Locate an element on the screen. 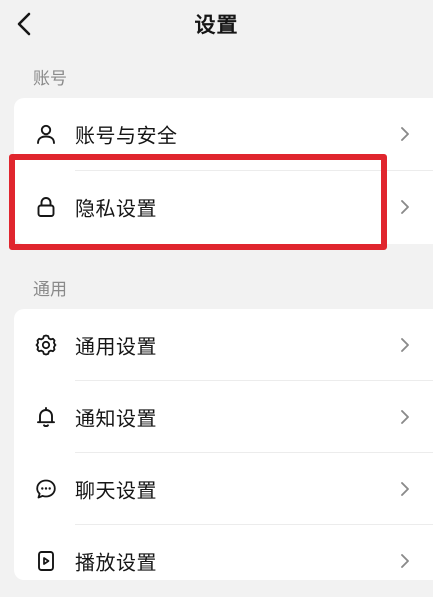 This screenshot has height=597, width=433. row-label: 隐私设置 is located at coordinates (116, 208).